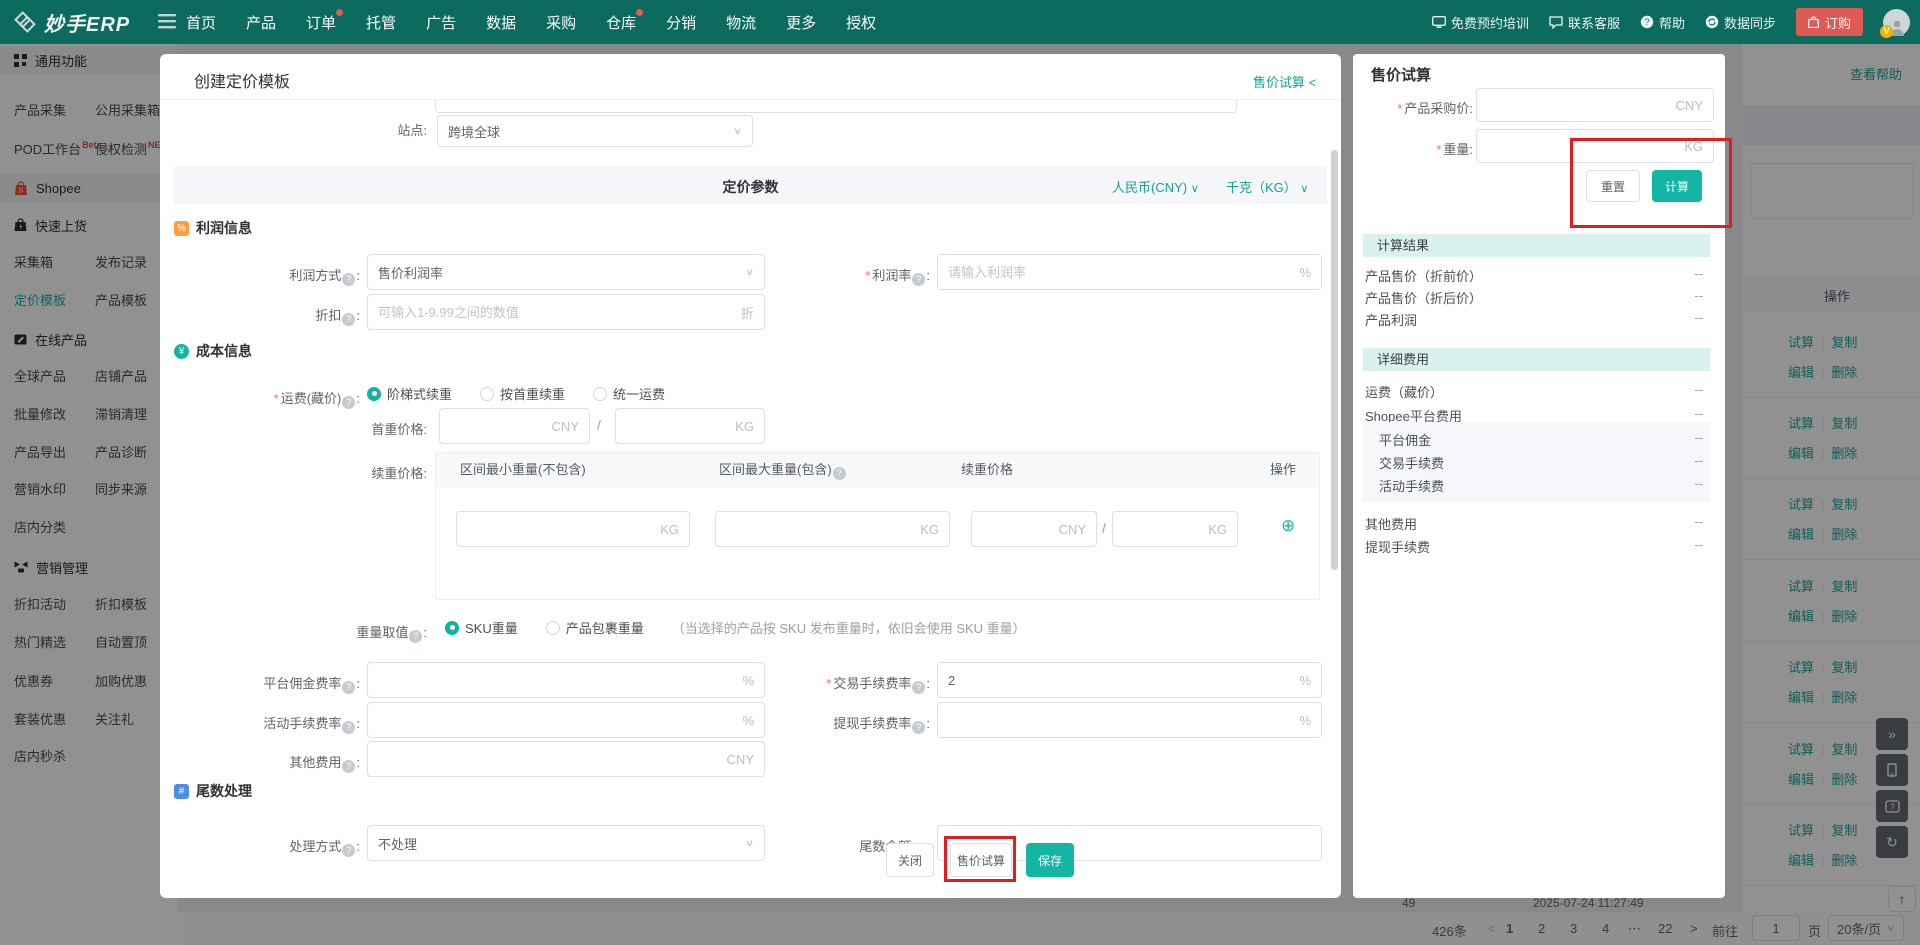 This screenshot has height=945, width=1920. Describe the element at coordinates (910, 860) in the screenshot. I see `close-button: 关闭` at that location.